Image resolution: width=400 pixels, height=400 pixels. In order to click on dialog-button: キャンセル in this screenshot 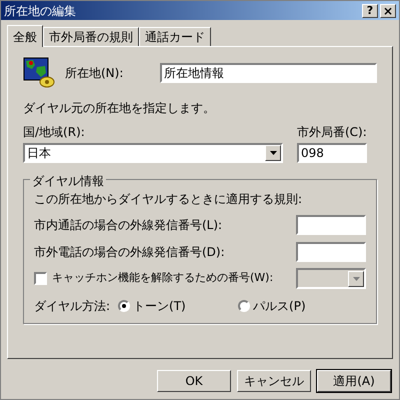, I will do `click(274, 381)`.